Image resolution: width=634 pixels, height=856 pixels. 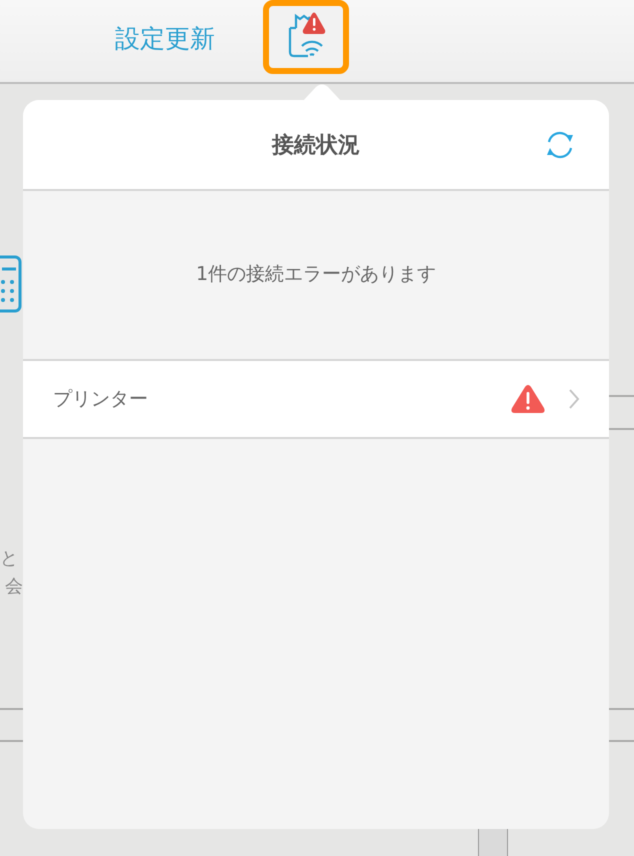 I want to click on calculator-icon, so click(x=11, y=284).